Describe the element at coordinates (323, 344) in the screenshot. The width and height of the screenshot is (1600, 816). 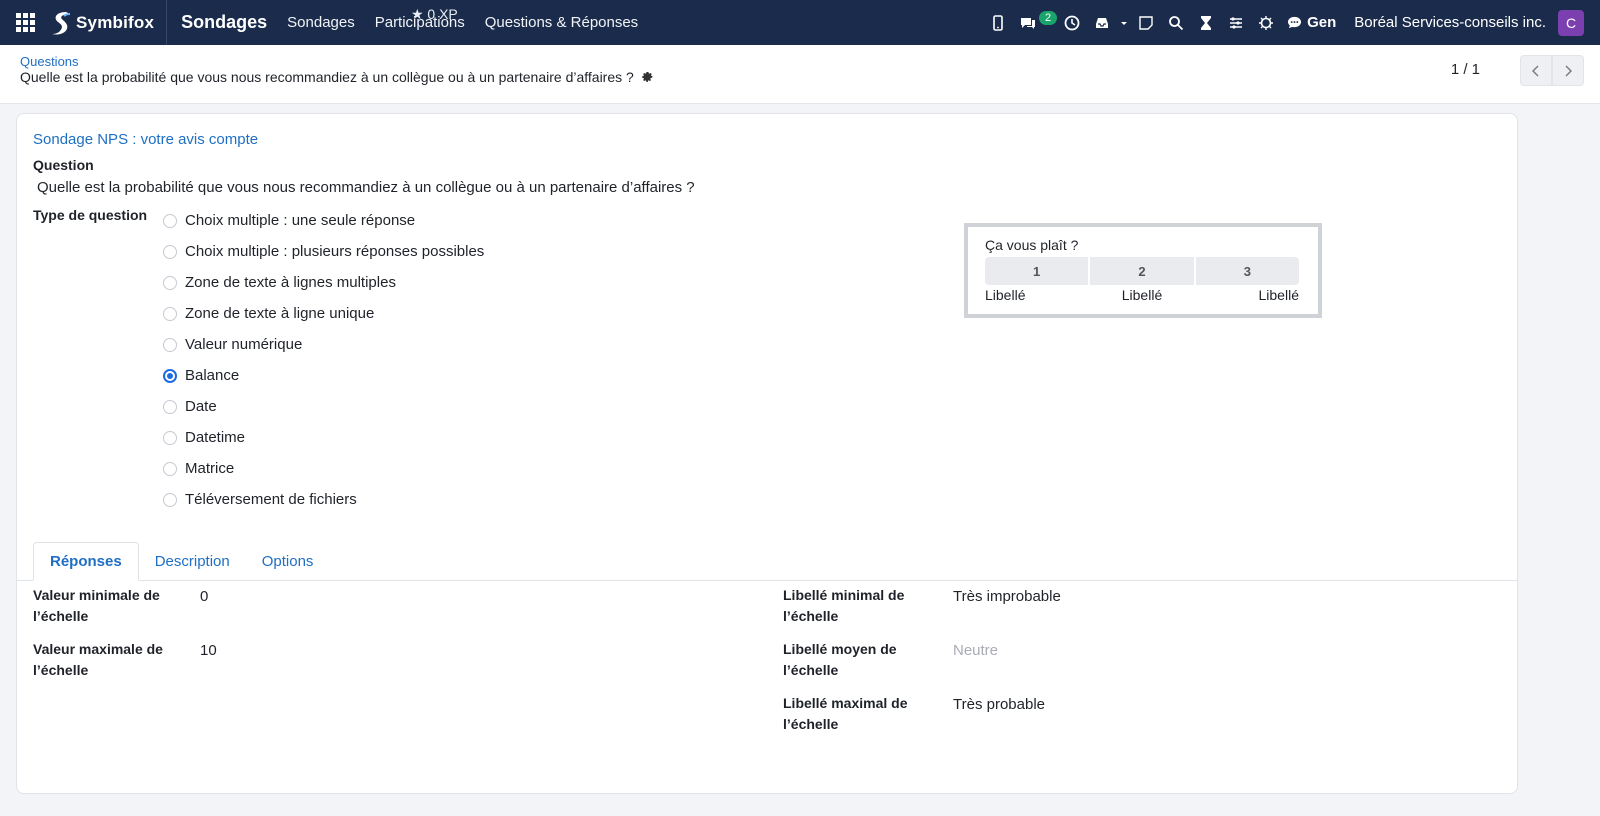
I see `question-type-option: Valeur numérique` at that location.